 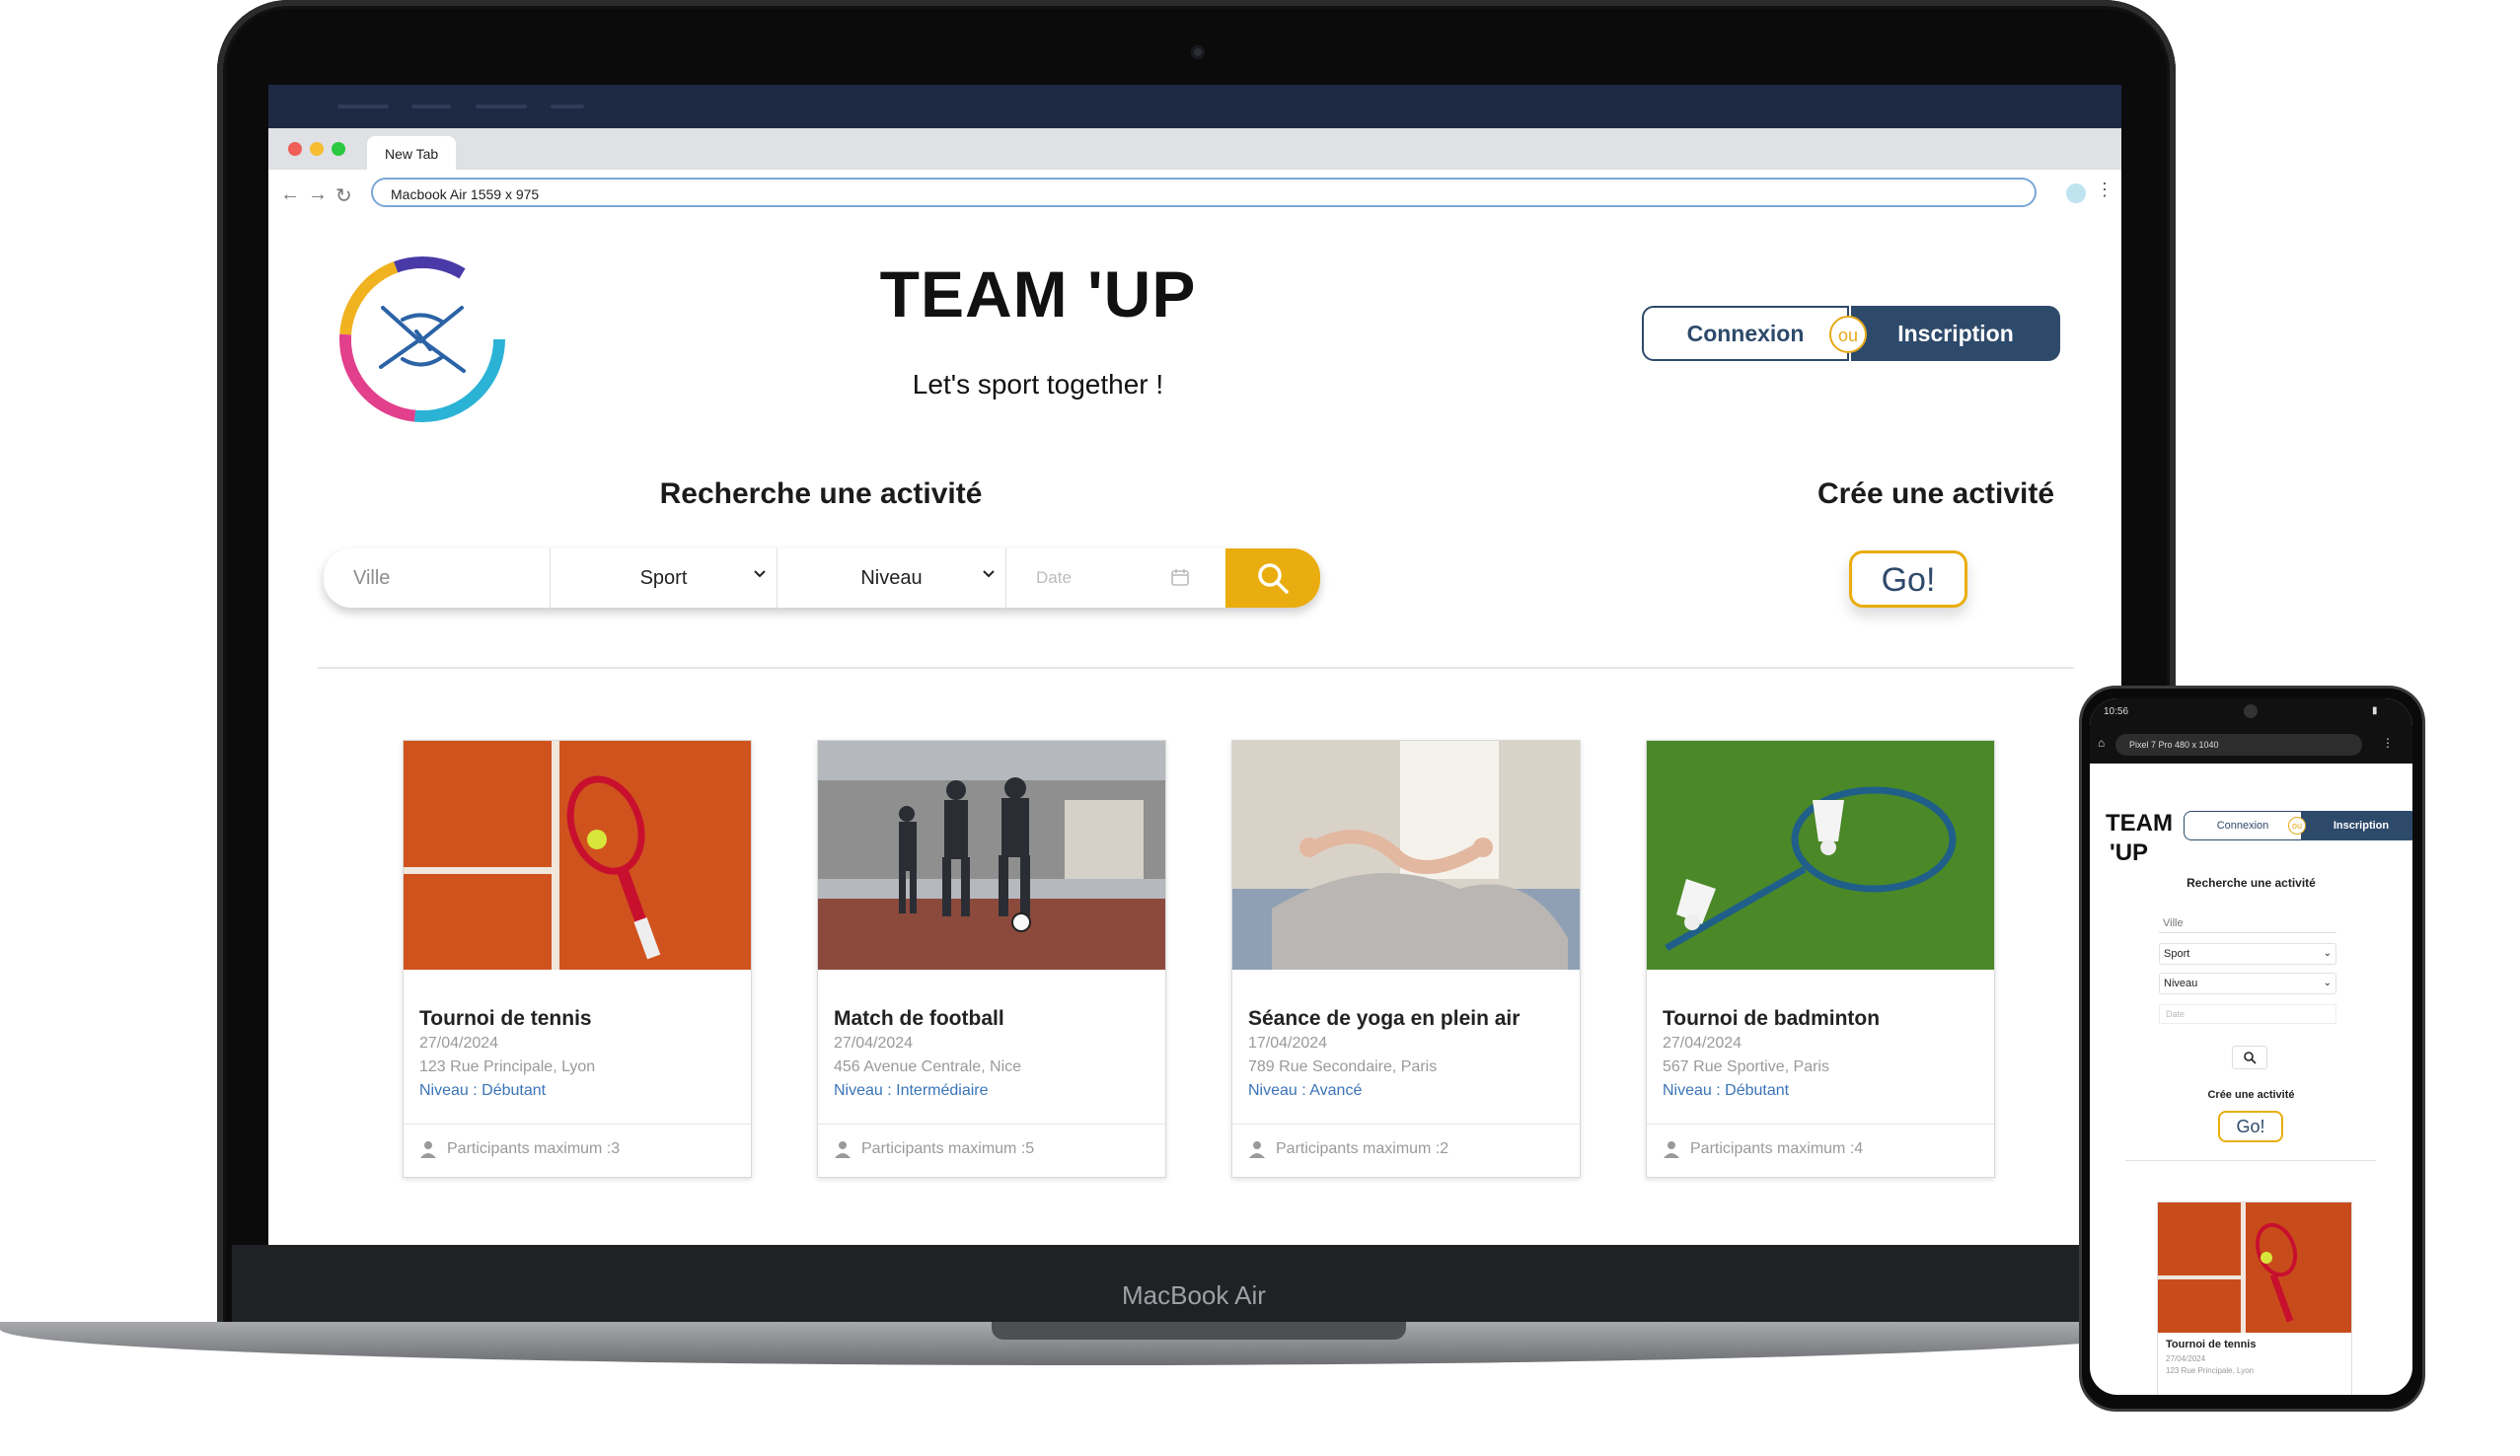 I want to click on maximize-window-icon, so click(x=338, y=149).